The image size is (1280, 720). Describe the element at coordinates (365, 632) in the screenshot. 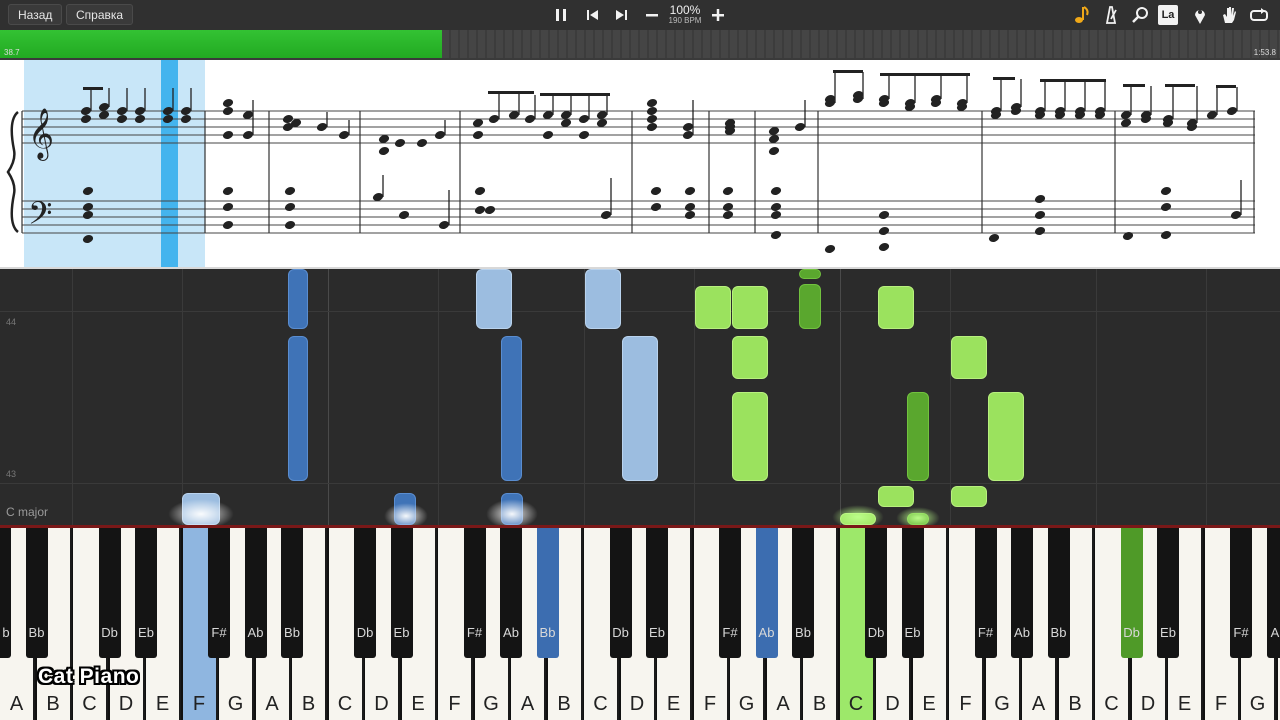

I see `black-key-label: Db` at that location.